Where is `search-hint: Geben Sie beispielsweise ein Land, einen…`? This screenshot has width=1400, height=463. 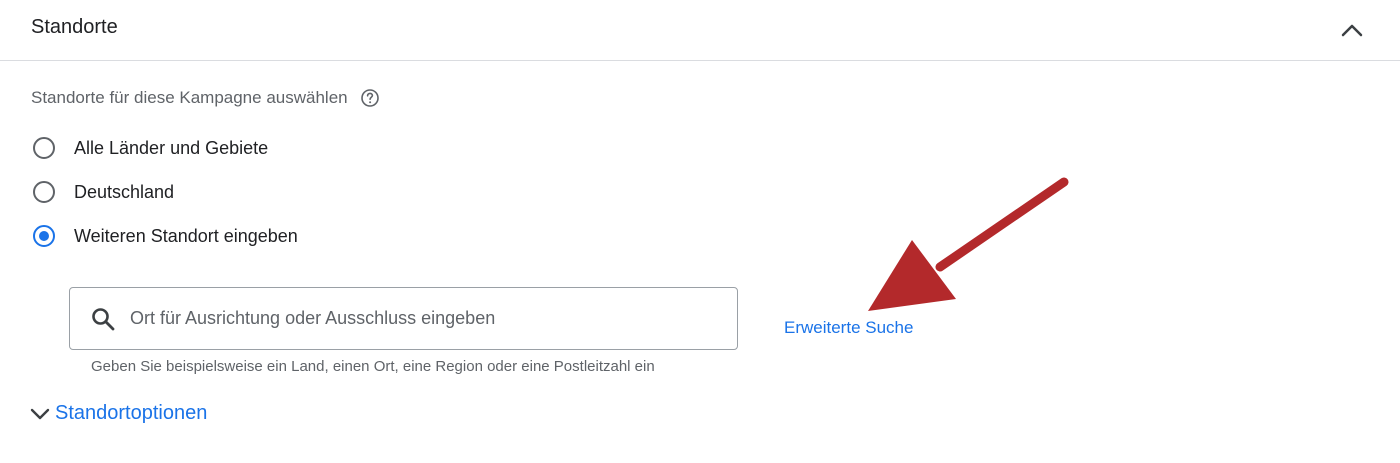 search-hint: Geben Sie beispielsweise ein Land, einen… is located at coordinates (373, 366).